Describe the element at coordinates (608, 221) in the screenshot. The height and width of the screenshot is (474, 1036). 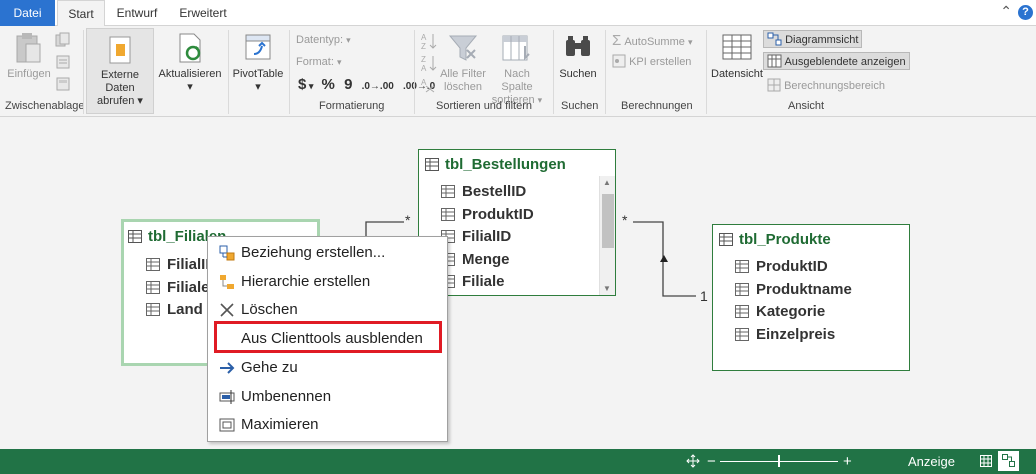
I see `scroll-thumb` at that location.